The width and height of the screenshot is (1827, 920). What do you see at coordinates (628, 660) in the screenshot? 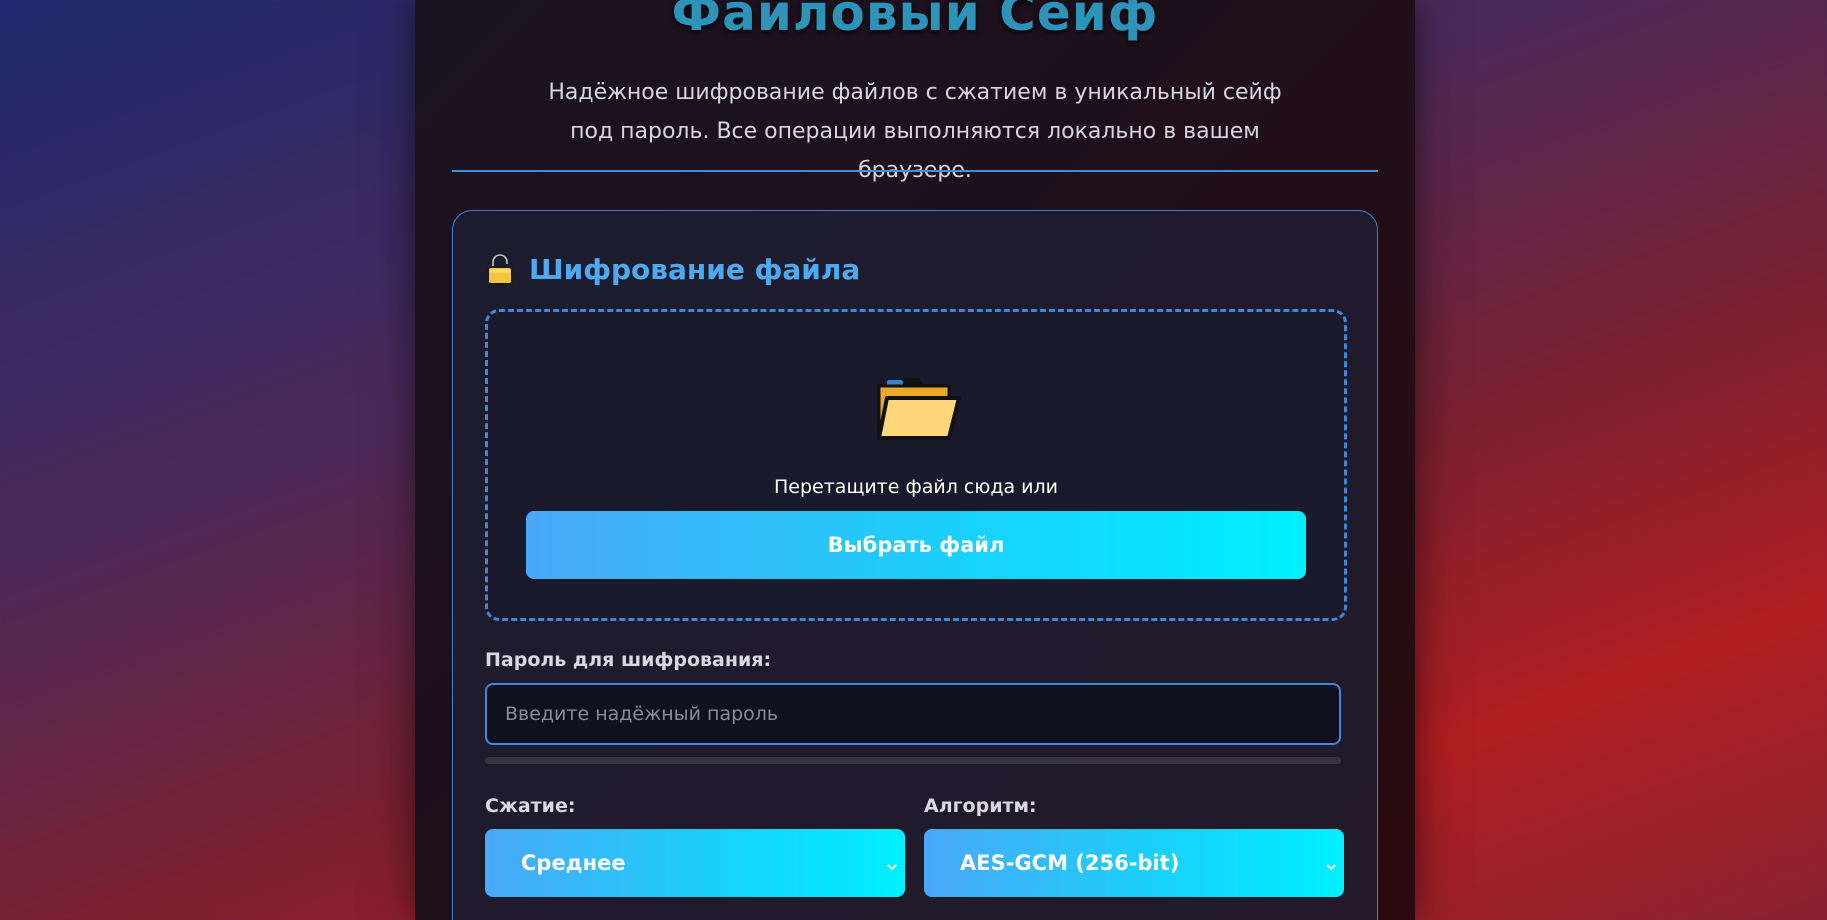
I see `password-label: Пароль для шифрования:` at bounding box center [628, 660].